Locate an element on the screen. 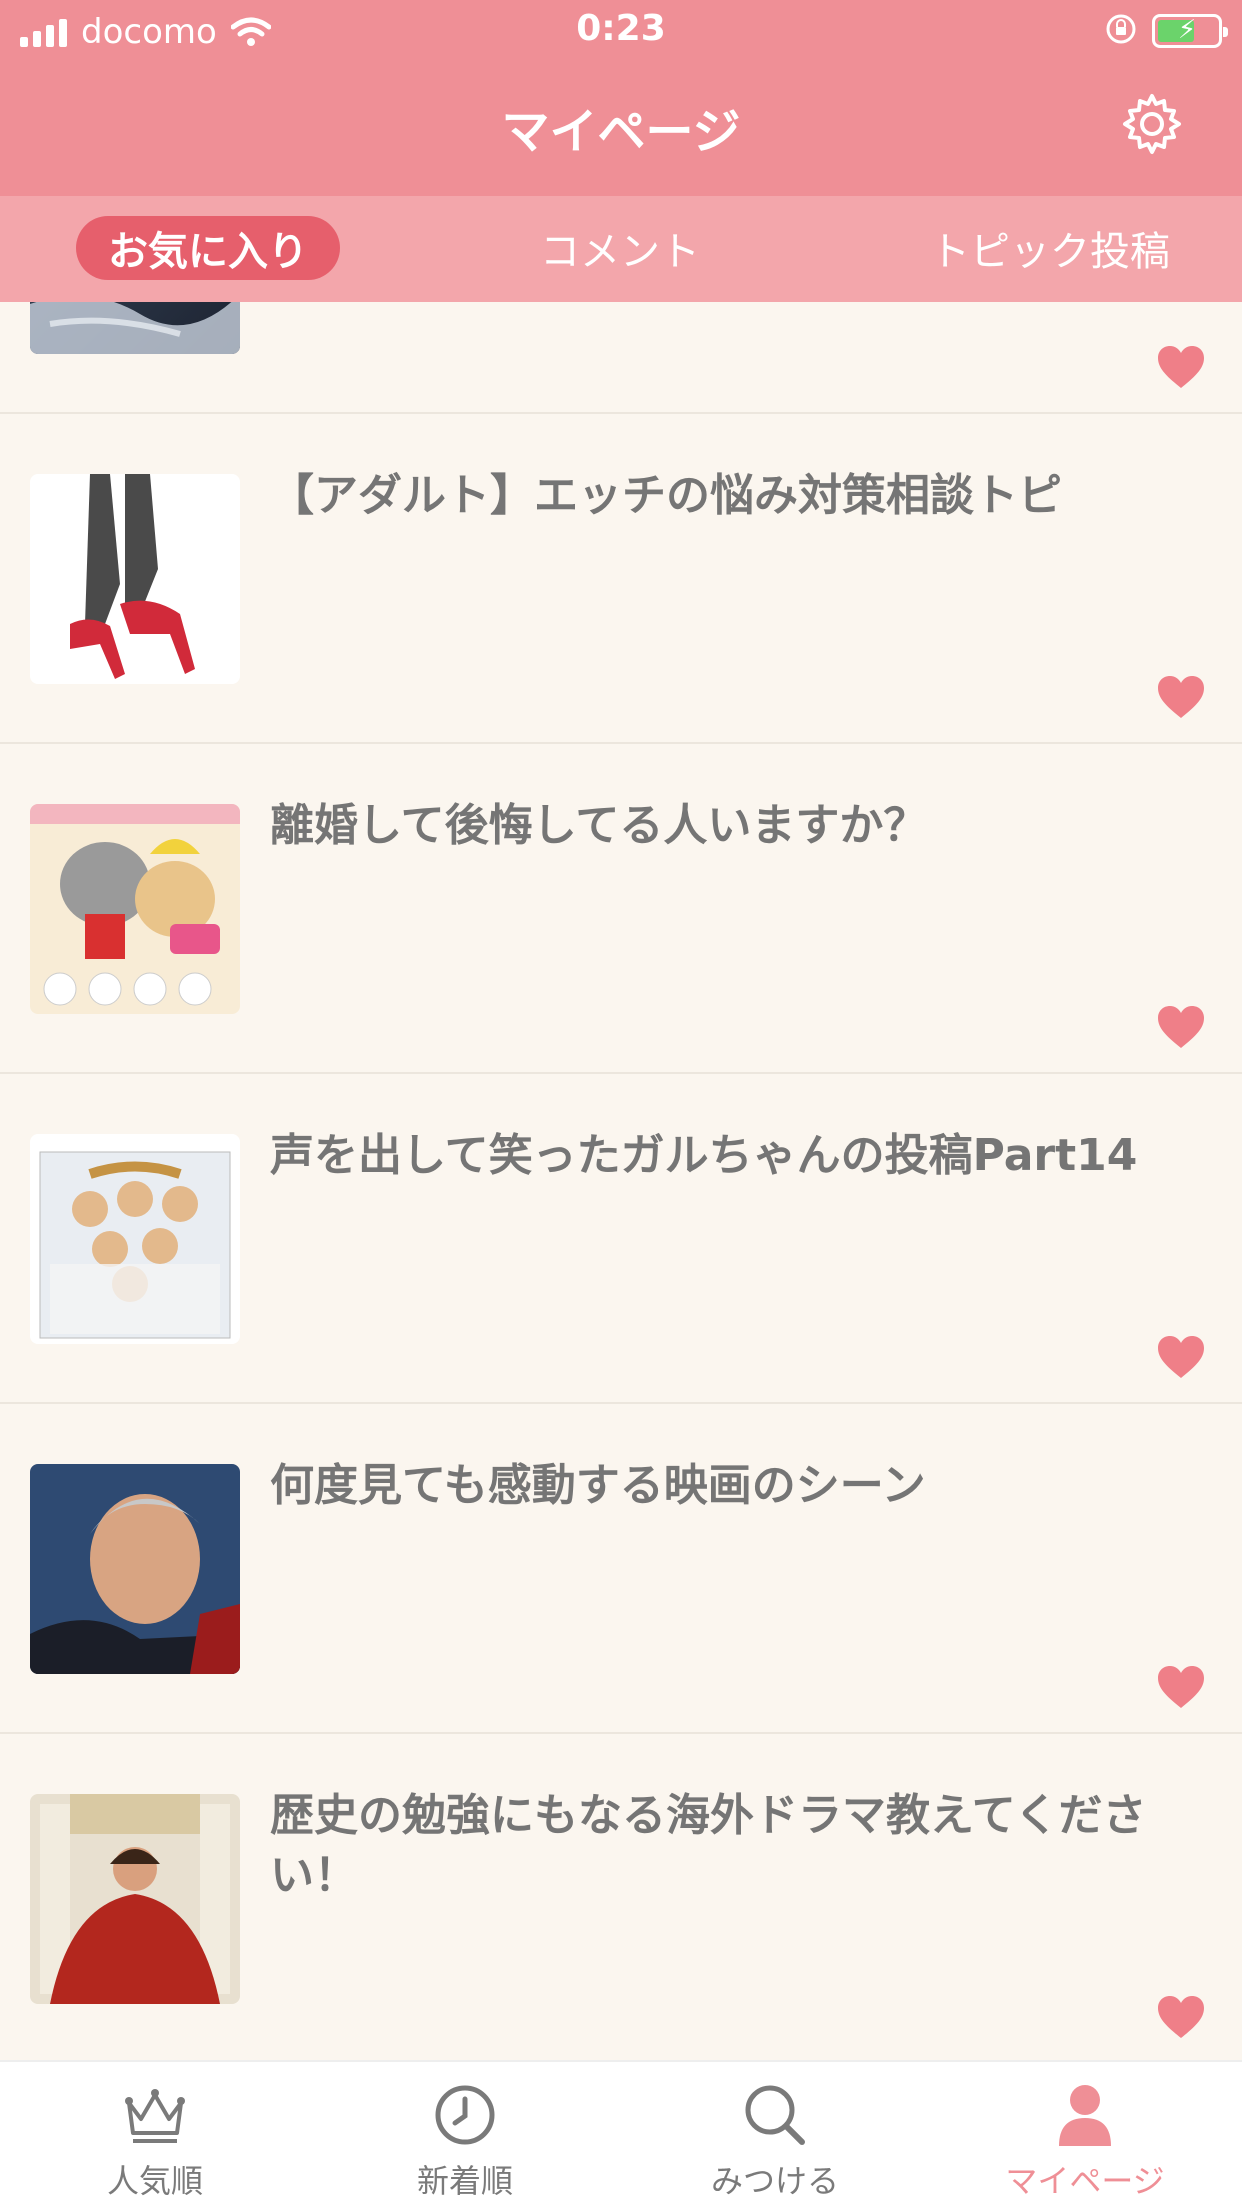 The height and width of the screenshot is (2208, 1242). settings-button is located at coordinates (1152, 126).